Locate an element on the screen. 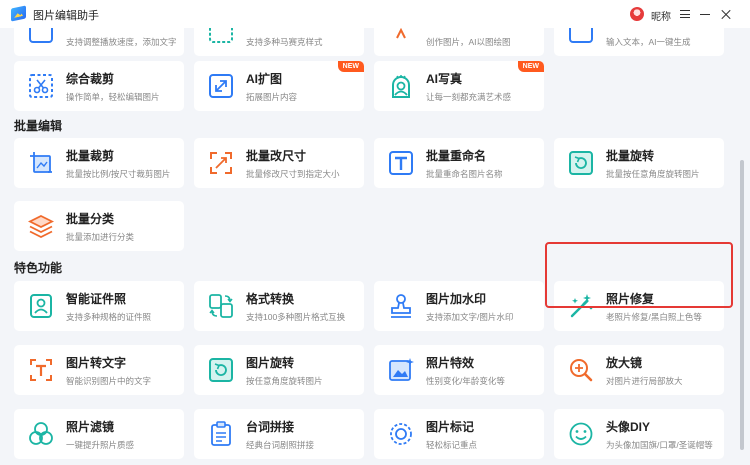  tool-desc: 老照片修复/黑白照上色等 is located at coordinates (654, 317).